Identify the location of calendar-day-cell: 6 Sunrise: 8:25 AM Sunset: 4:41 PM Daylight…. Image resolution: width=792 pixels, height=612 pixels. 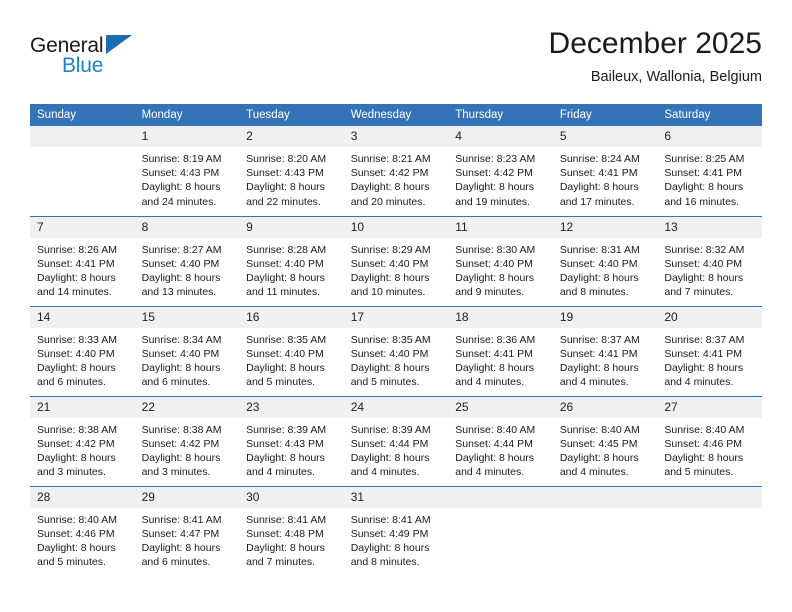
(709, 171).